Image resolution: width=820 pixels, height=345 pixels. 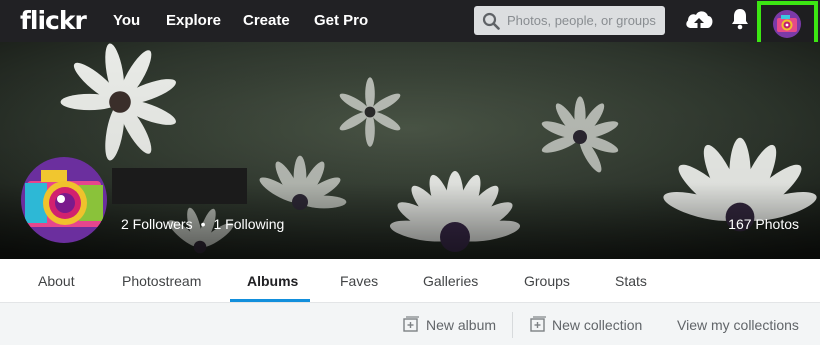 What do you see at coordinates (53, 21) in the screenshot?
I see `flickr-logo: flickr` at bounding box center [53, 21].